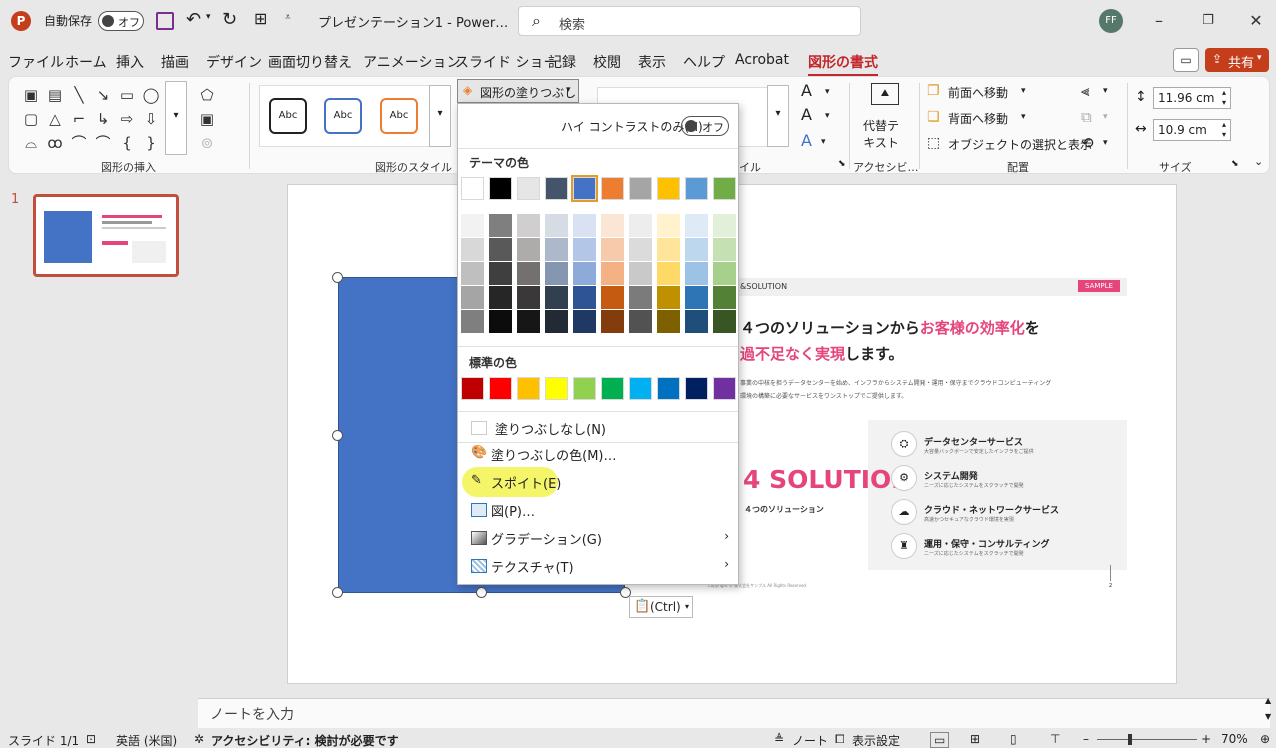 The width and height of the screenshot is (1276, 748). What do you see at coordinates (55, 143) in the screenshot?
I see `scribble-shape-icon: ꝏ` at bounding box center [55, 143].